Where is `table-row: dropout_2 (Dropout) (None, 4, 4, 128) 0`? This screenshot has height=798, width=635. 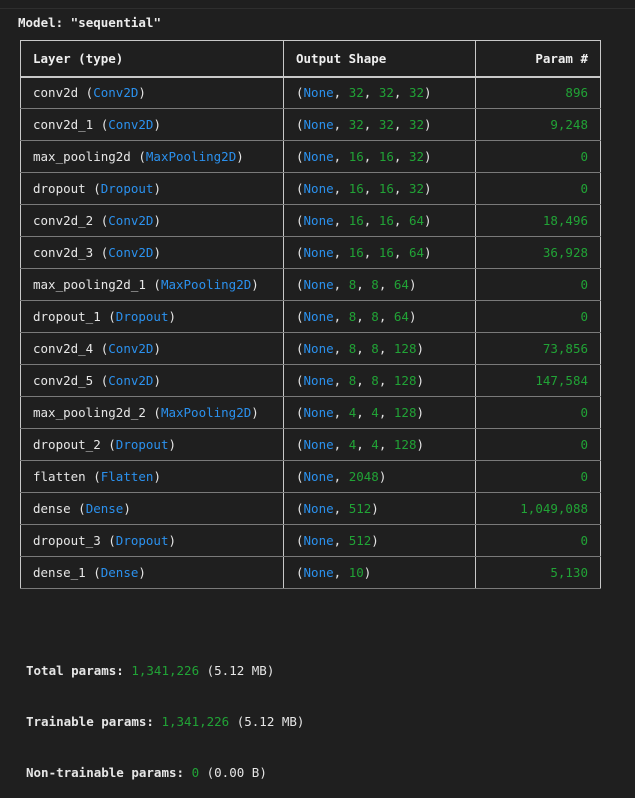
table-row: dropout_2 (Dropout) (None, 4, 4, 128) 0 is located at coordinates (310, 444).